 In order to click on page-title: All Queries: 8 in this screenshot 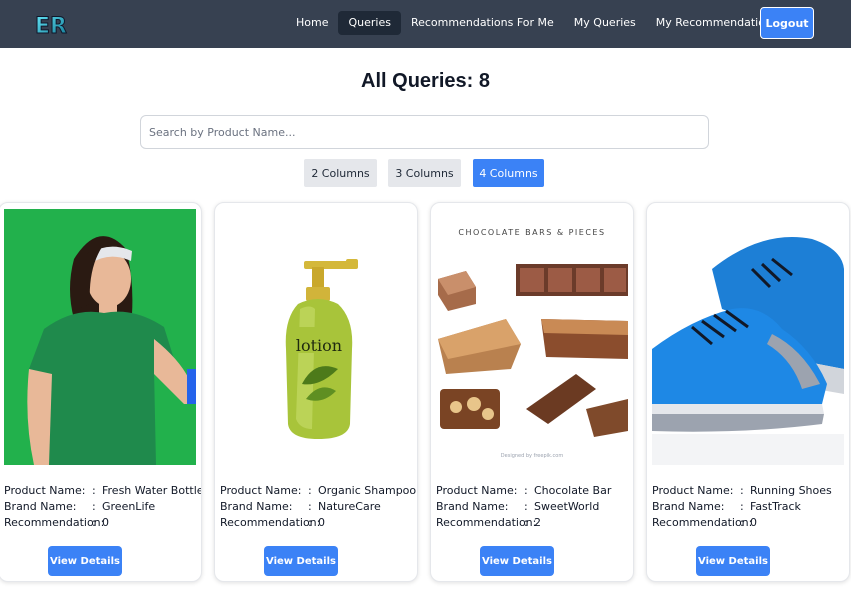, I will do `click(425, 81)`.